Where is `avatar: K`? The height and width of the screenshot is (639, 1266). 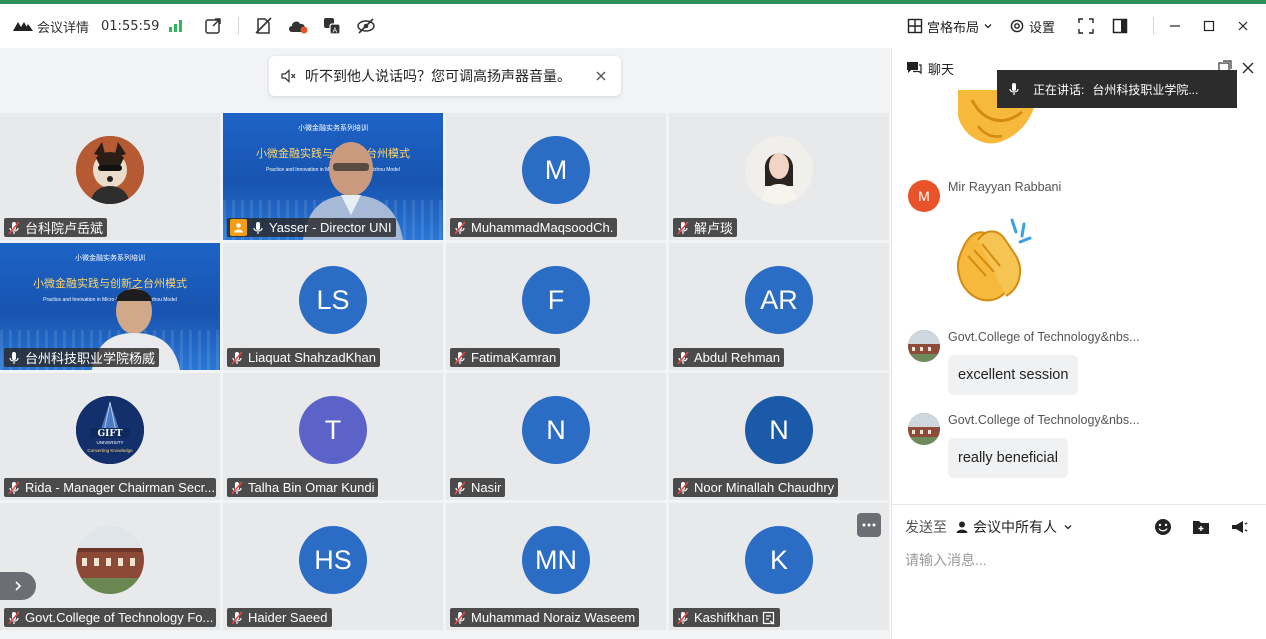
avatar: K is located at coordinates (779, 560).